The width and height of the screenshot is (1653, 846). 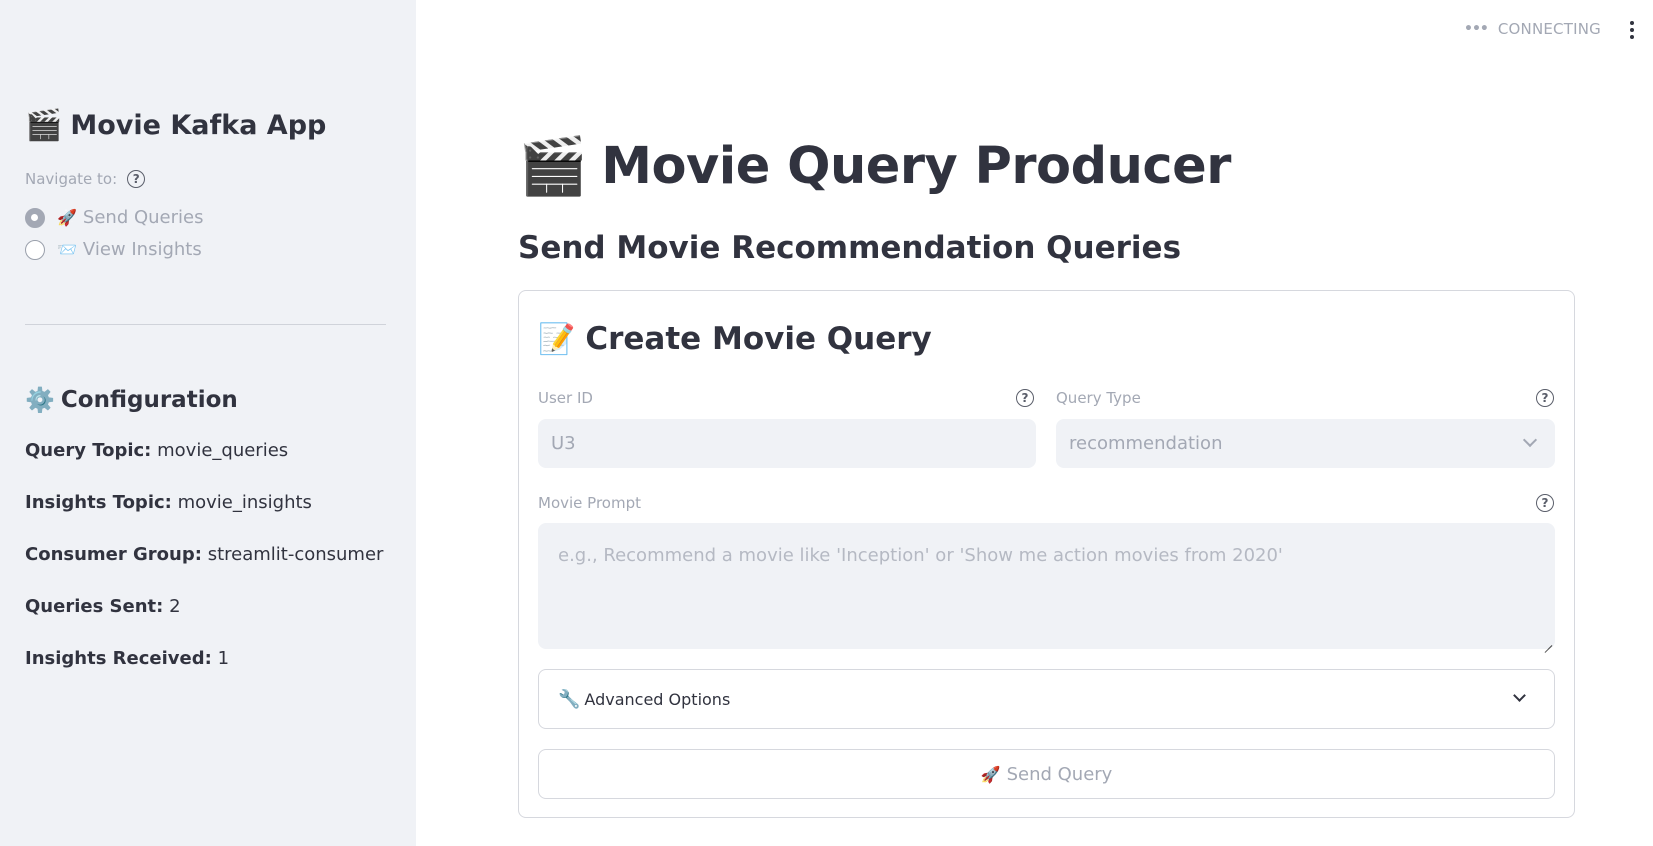 What do you see at coordinates (244, 502) in the screenshot?
I see `config-value: movie_insights` at bounding box center [244, 502].